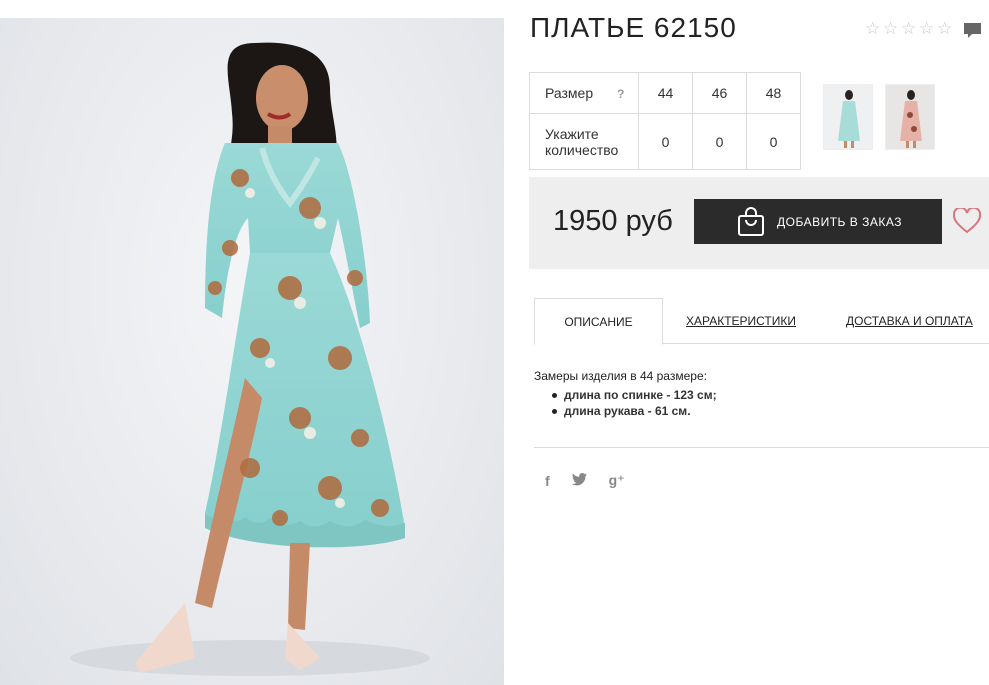  Describe the element at coordinates (761, 447) in the screenshot. I see `divider` at that location.